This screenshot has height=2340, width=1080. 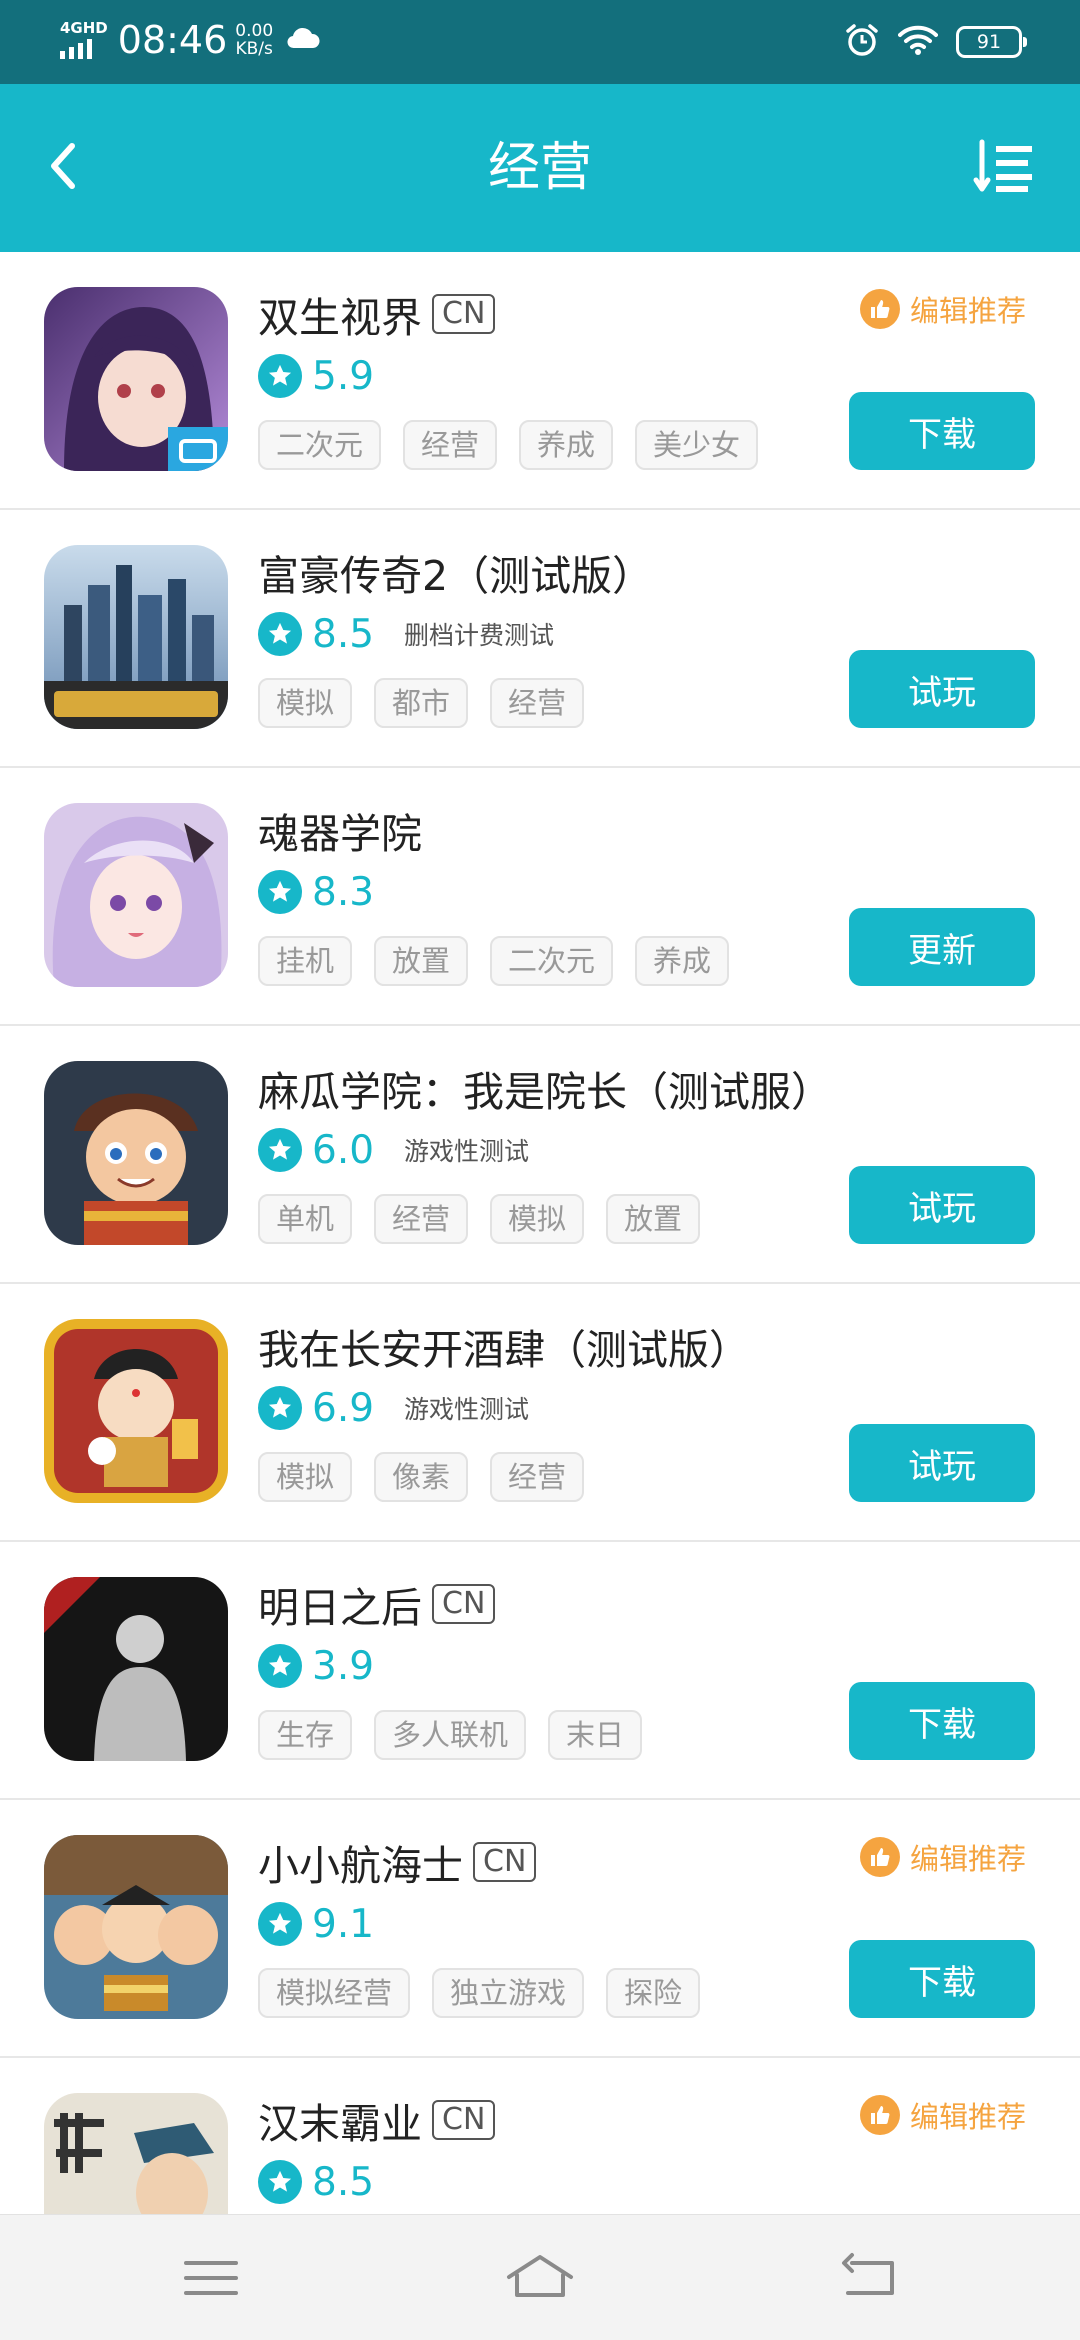 What do you see at coordinates (340, 830) in the screenshot?
I see `app-name: 魂器学院` at bounding box center [340, 830].